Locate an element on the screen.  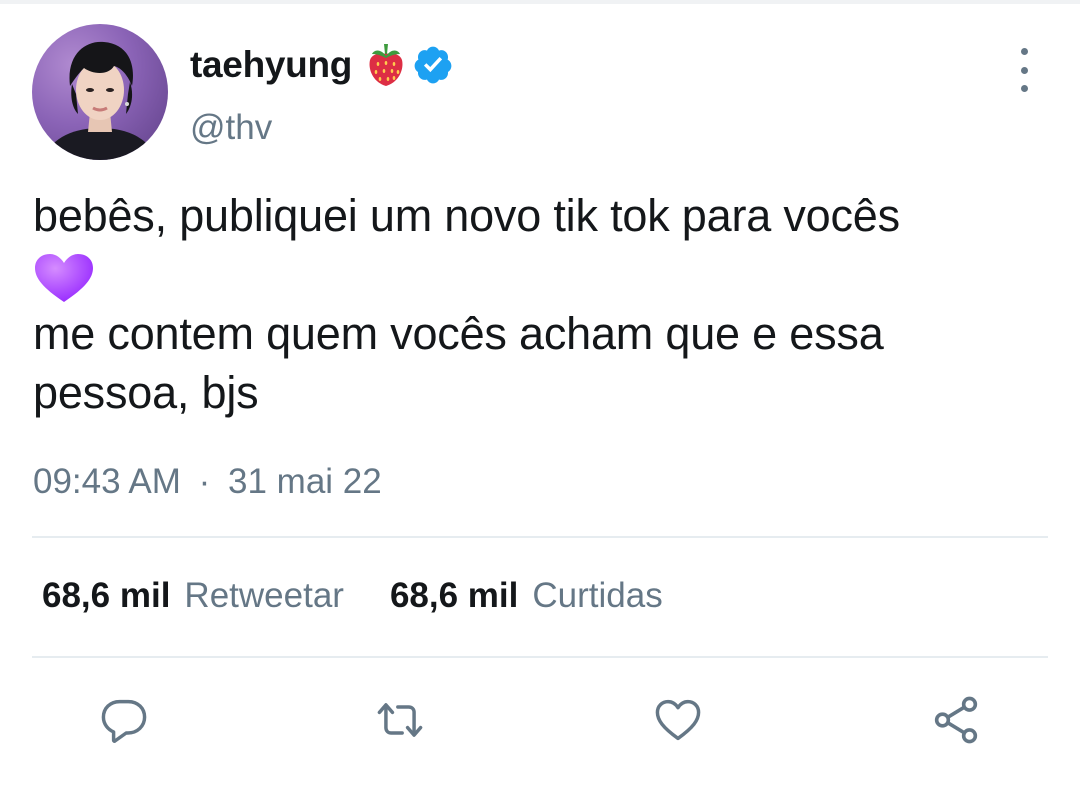
retweets-count: 68,6 mil is located at coordinates (106, 595).